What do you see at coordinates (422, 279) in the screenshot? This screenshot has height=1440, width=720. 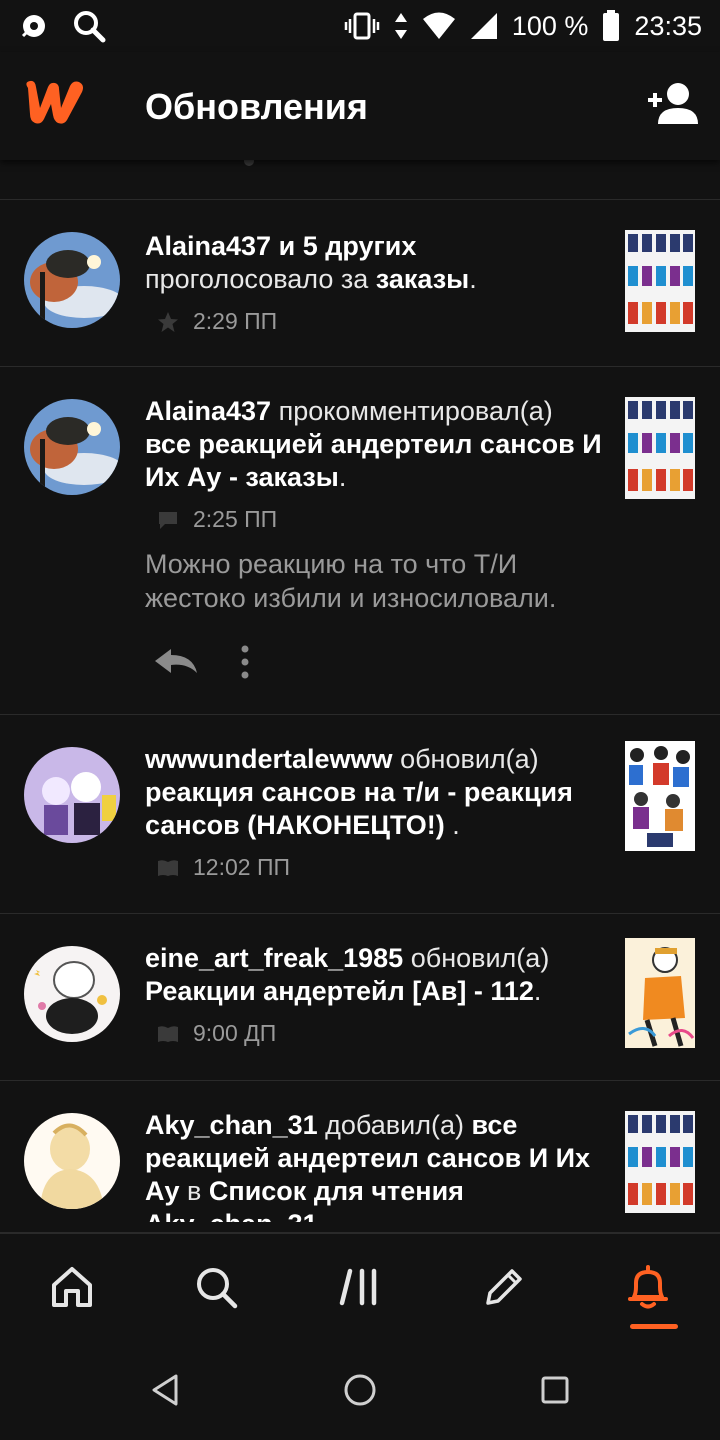 I see `story-title: заказы` at bounding box center [422, 279].